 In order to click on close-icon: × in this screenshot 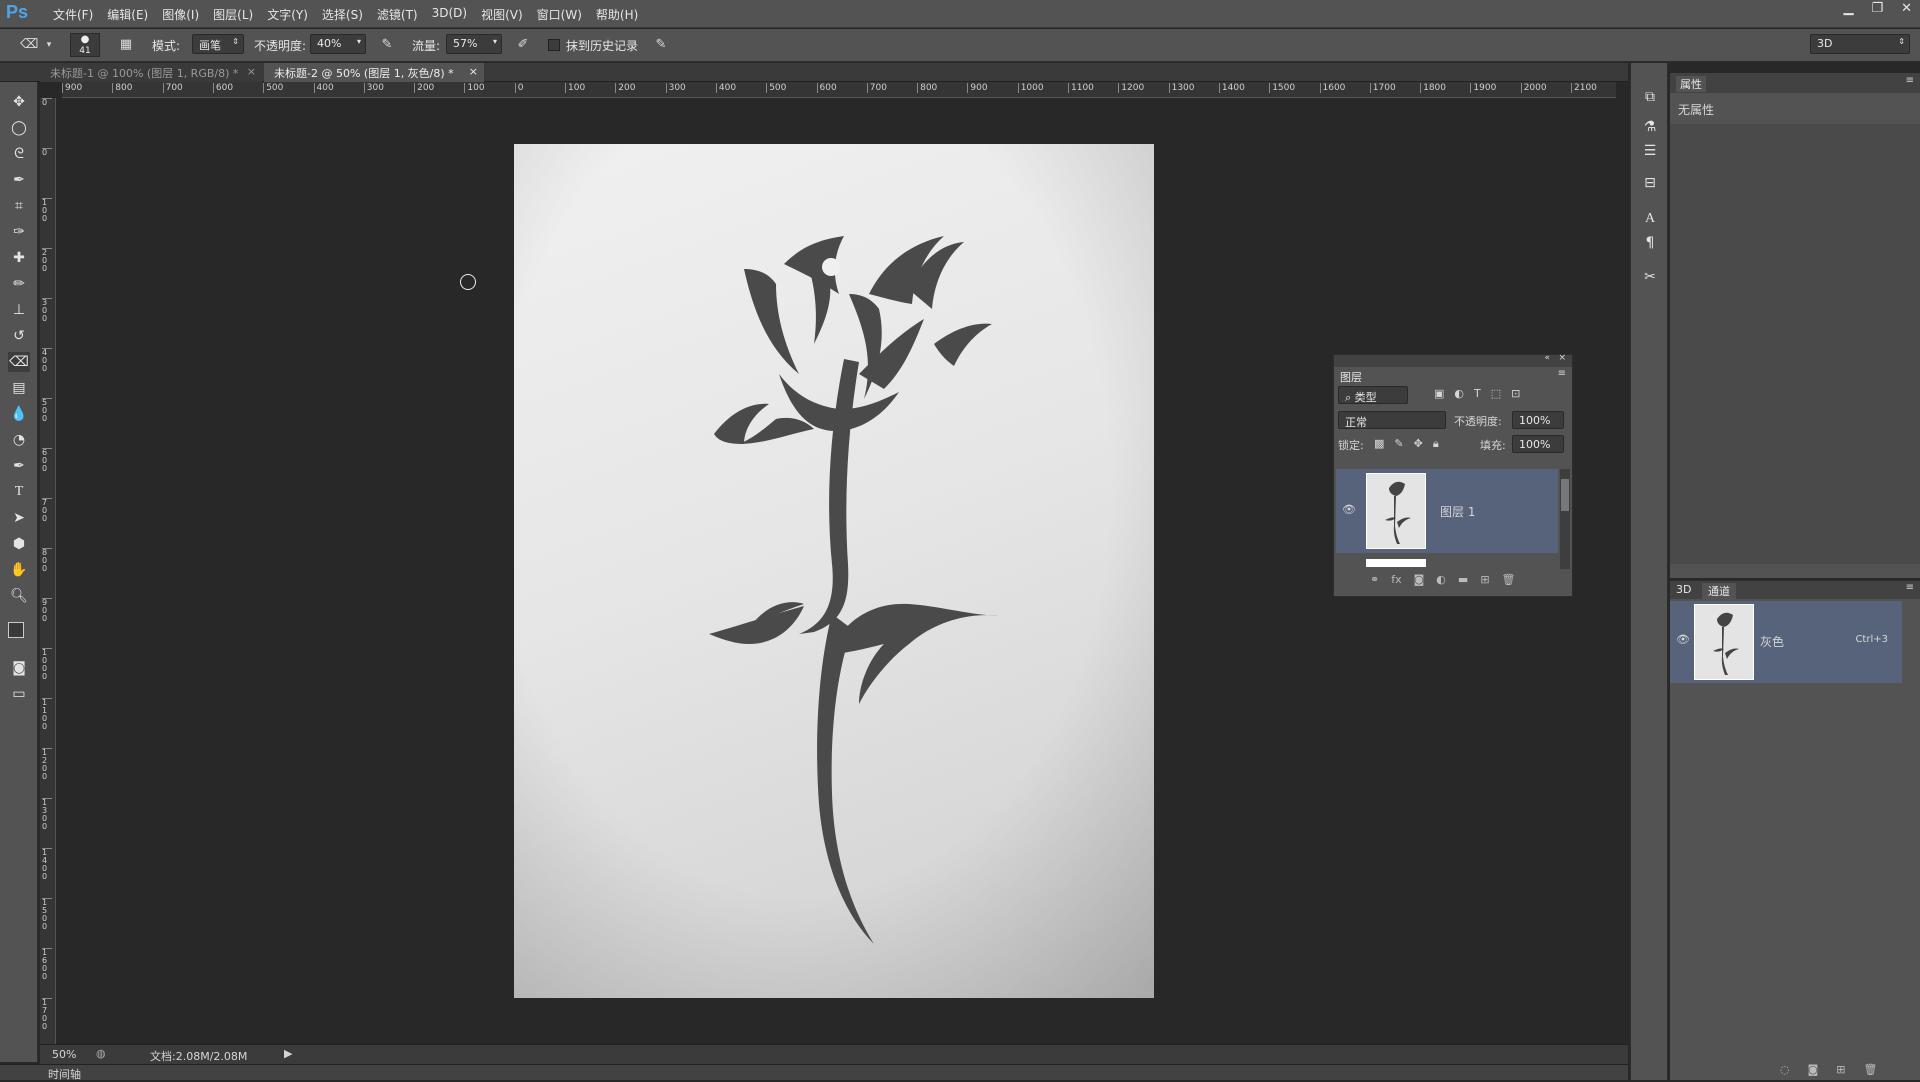, I will do `click(1562, 358)`.